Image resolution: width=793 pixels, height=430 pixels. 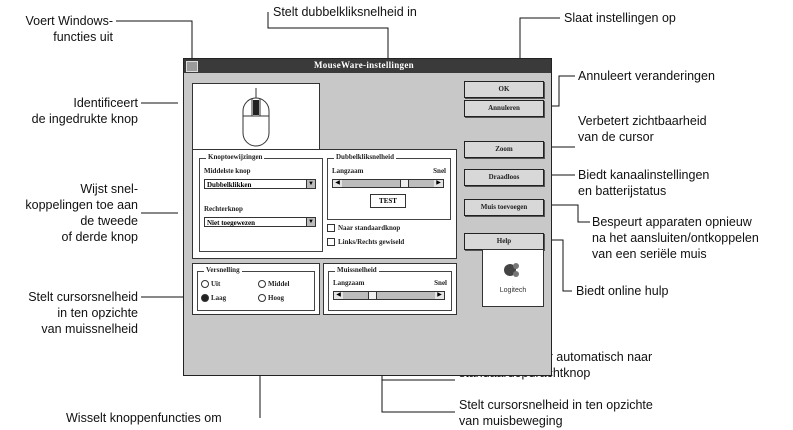 I want to click on callout-dblclick: Stelt dubbelkliksnelheid in, so click(x=345, y=12).